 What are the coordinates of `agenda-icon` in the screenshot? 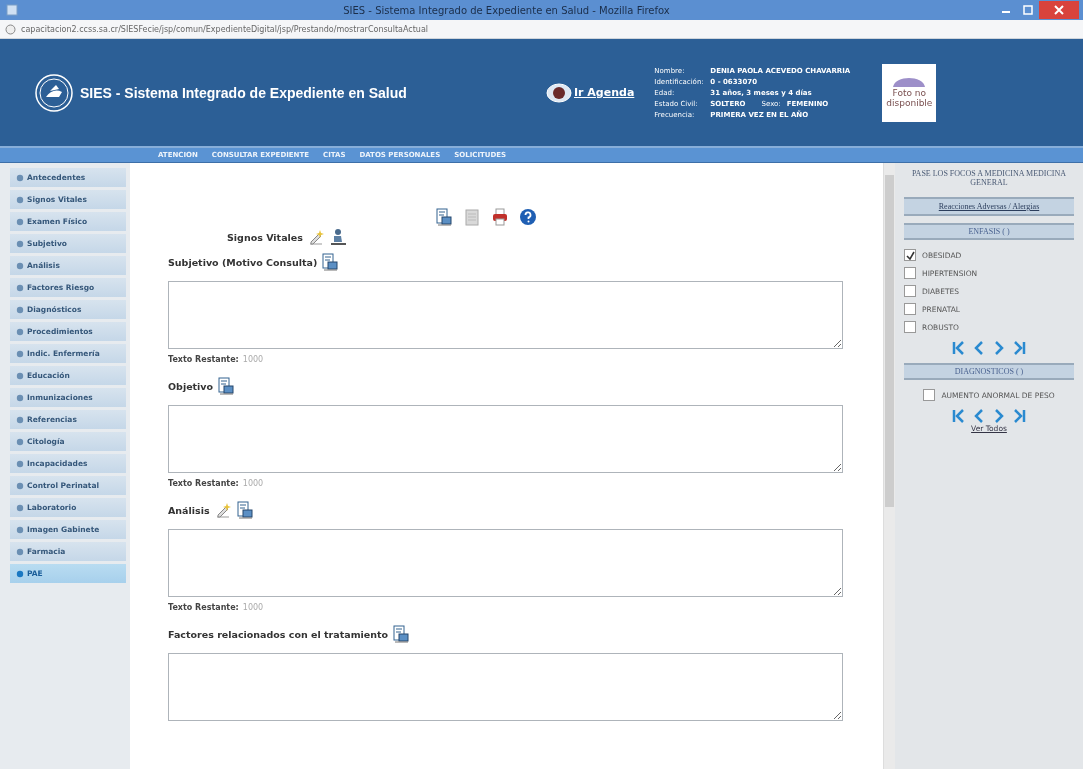 It's located at (559, 92).